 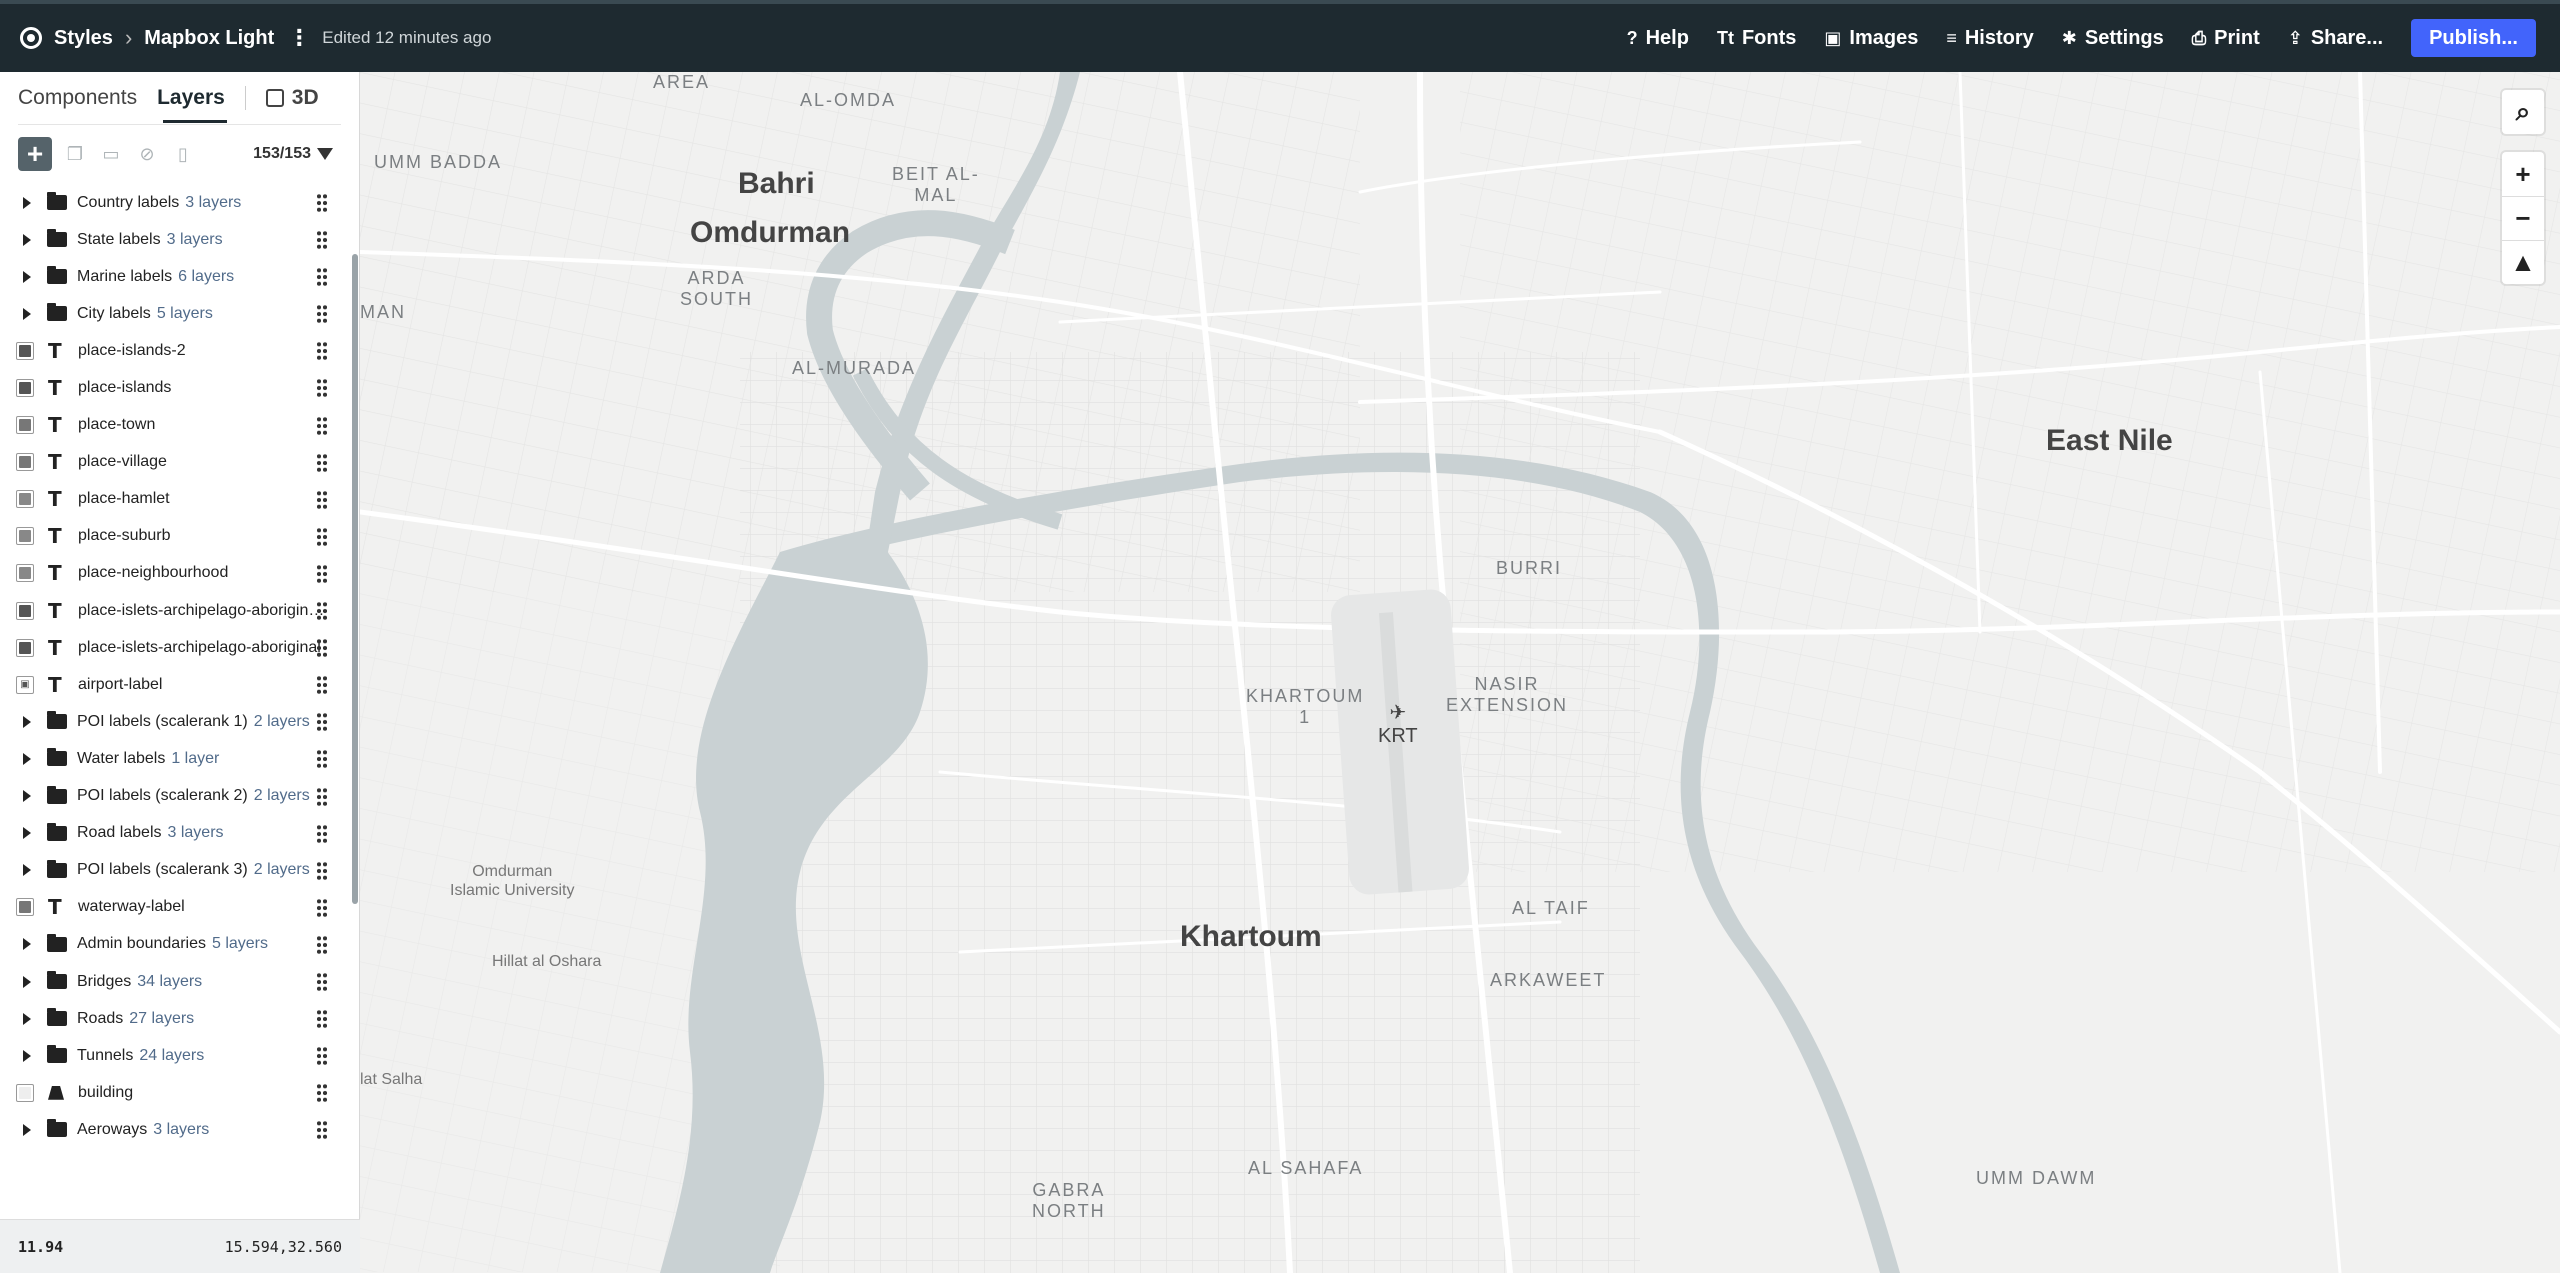 What do you see at coordinates (176, 202) in the screenshot?
I see `layer-row: Country labels 3 layers` at bounding box center [176, 202].